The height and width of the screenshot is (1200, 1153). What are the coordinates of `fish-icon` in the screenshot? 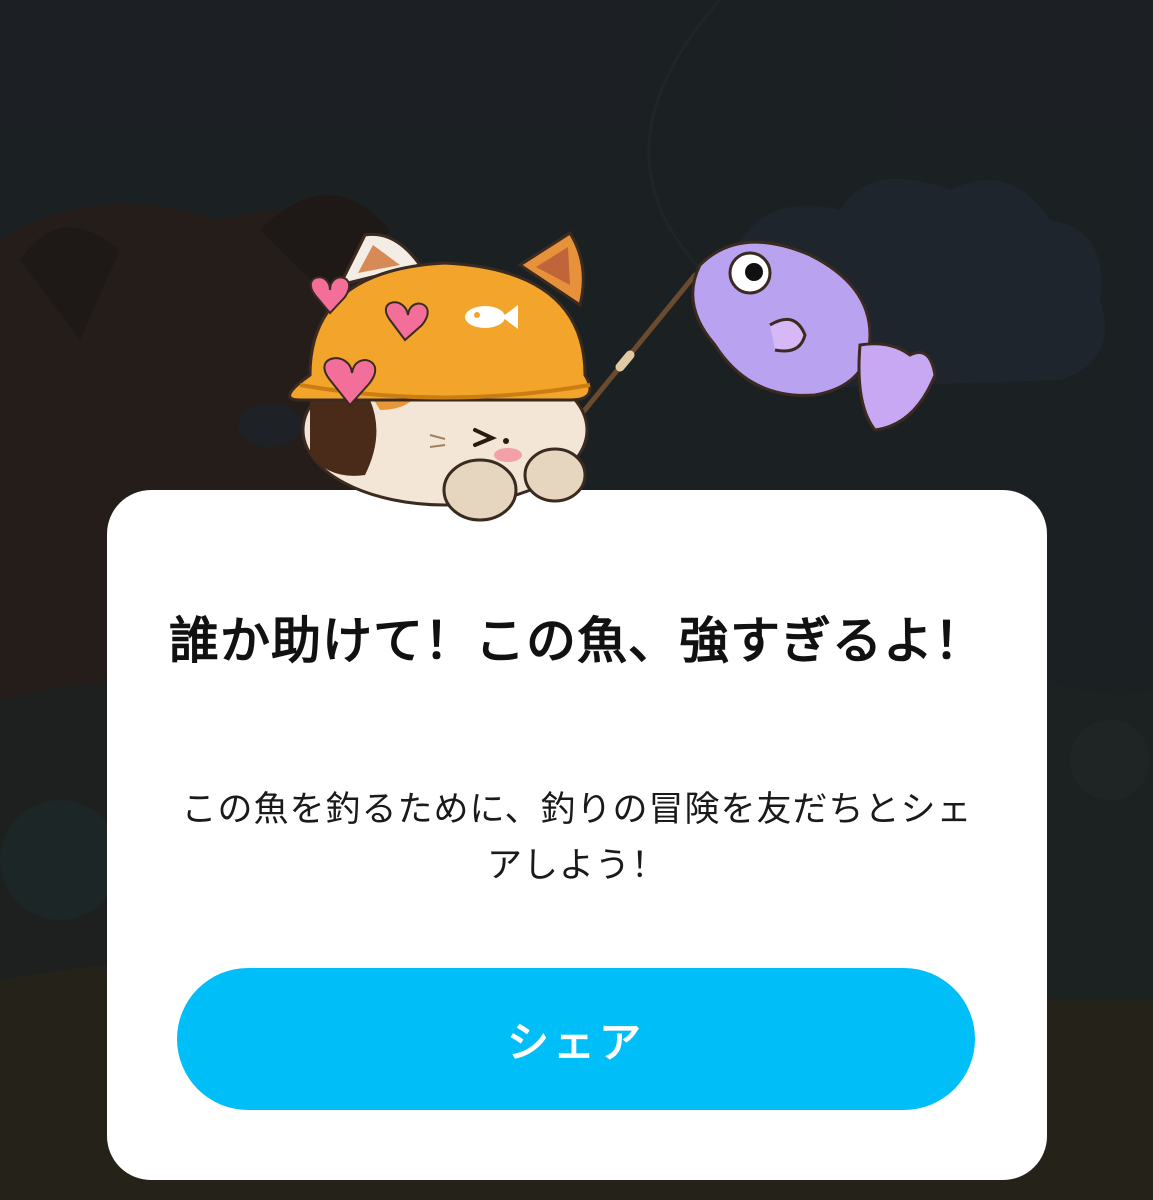 It's located at (814, 336).